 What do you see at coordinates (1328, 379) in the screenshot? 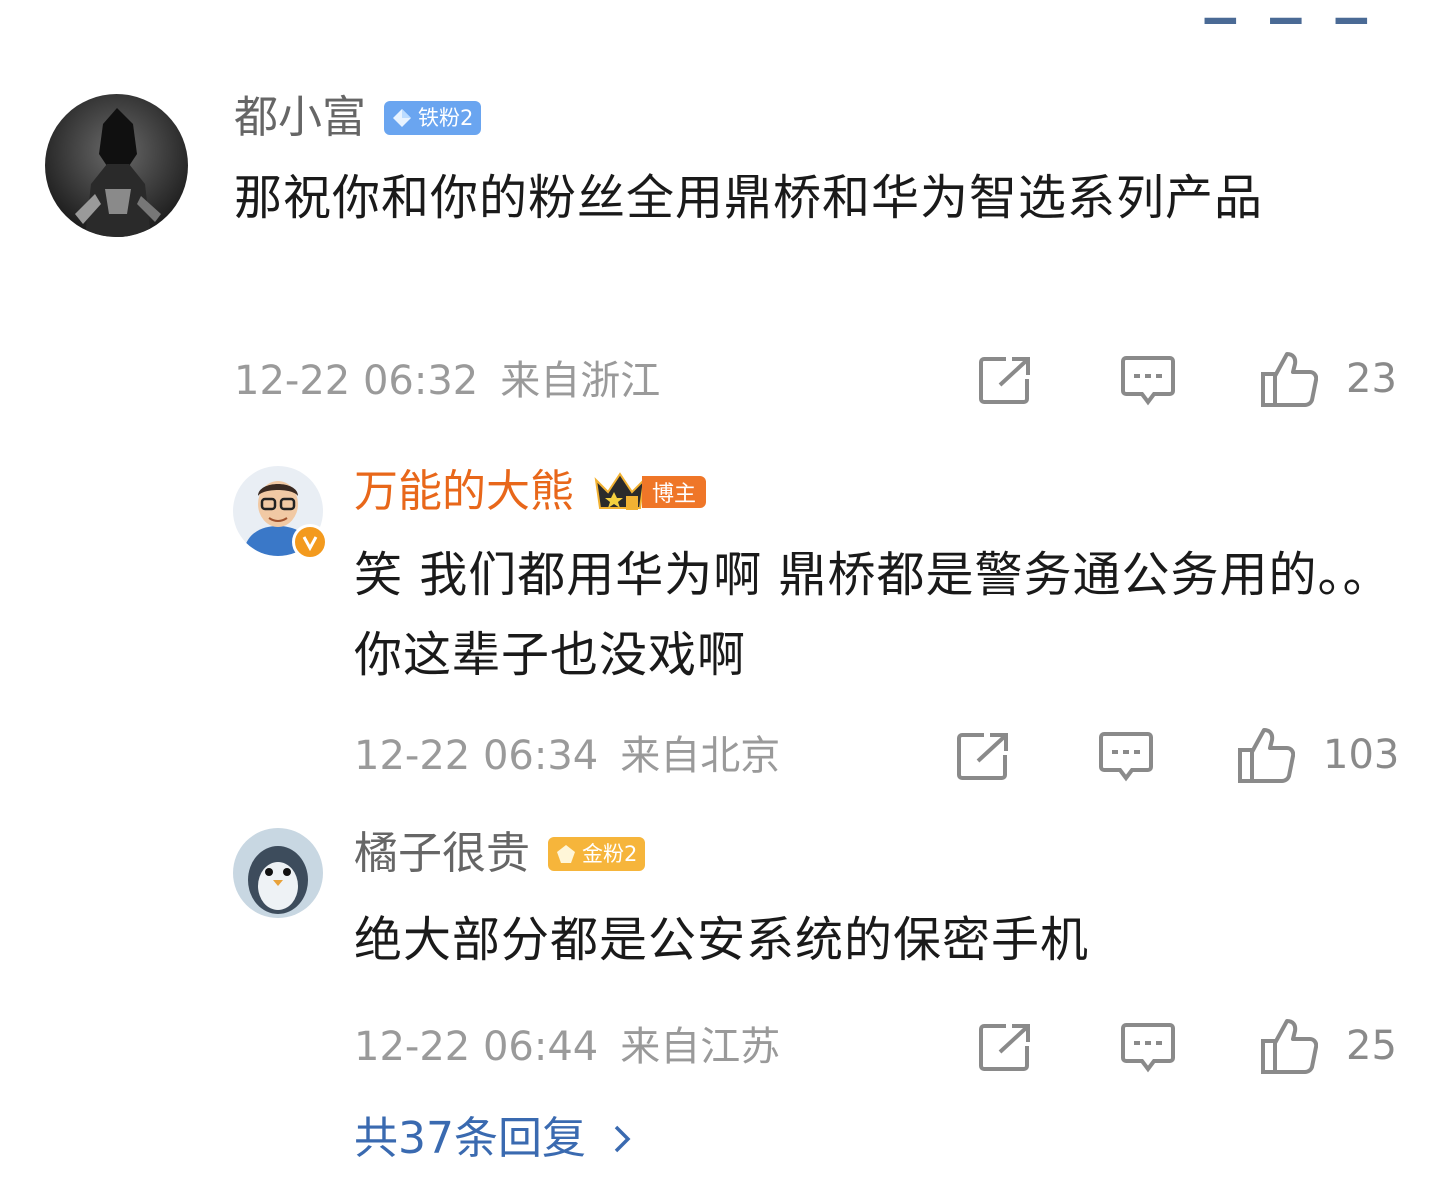
I see `like-button: 23` at bounding box center [1328, 379].